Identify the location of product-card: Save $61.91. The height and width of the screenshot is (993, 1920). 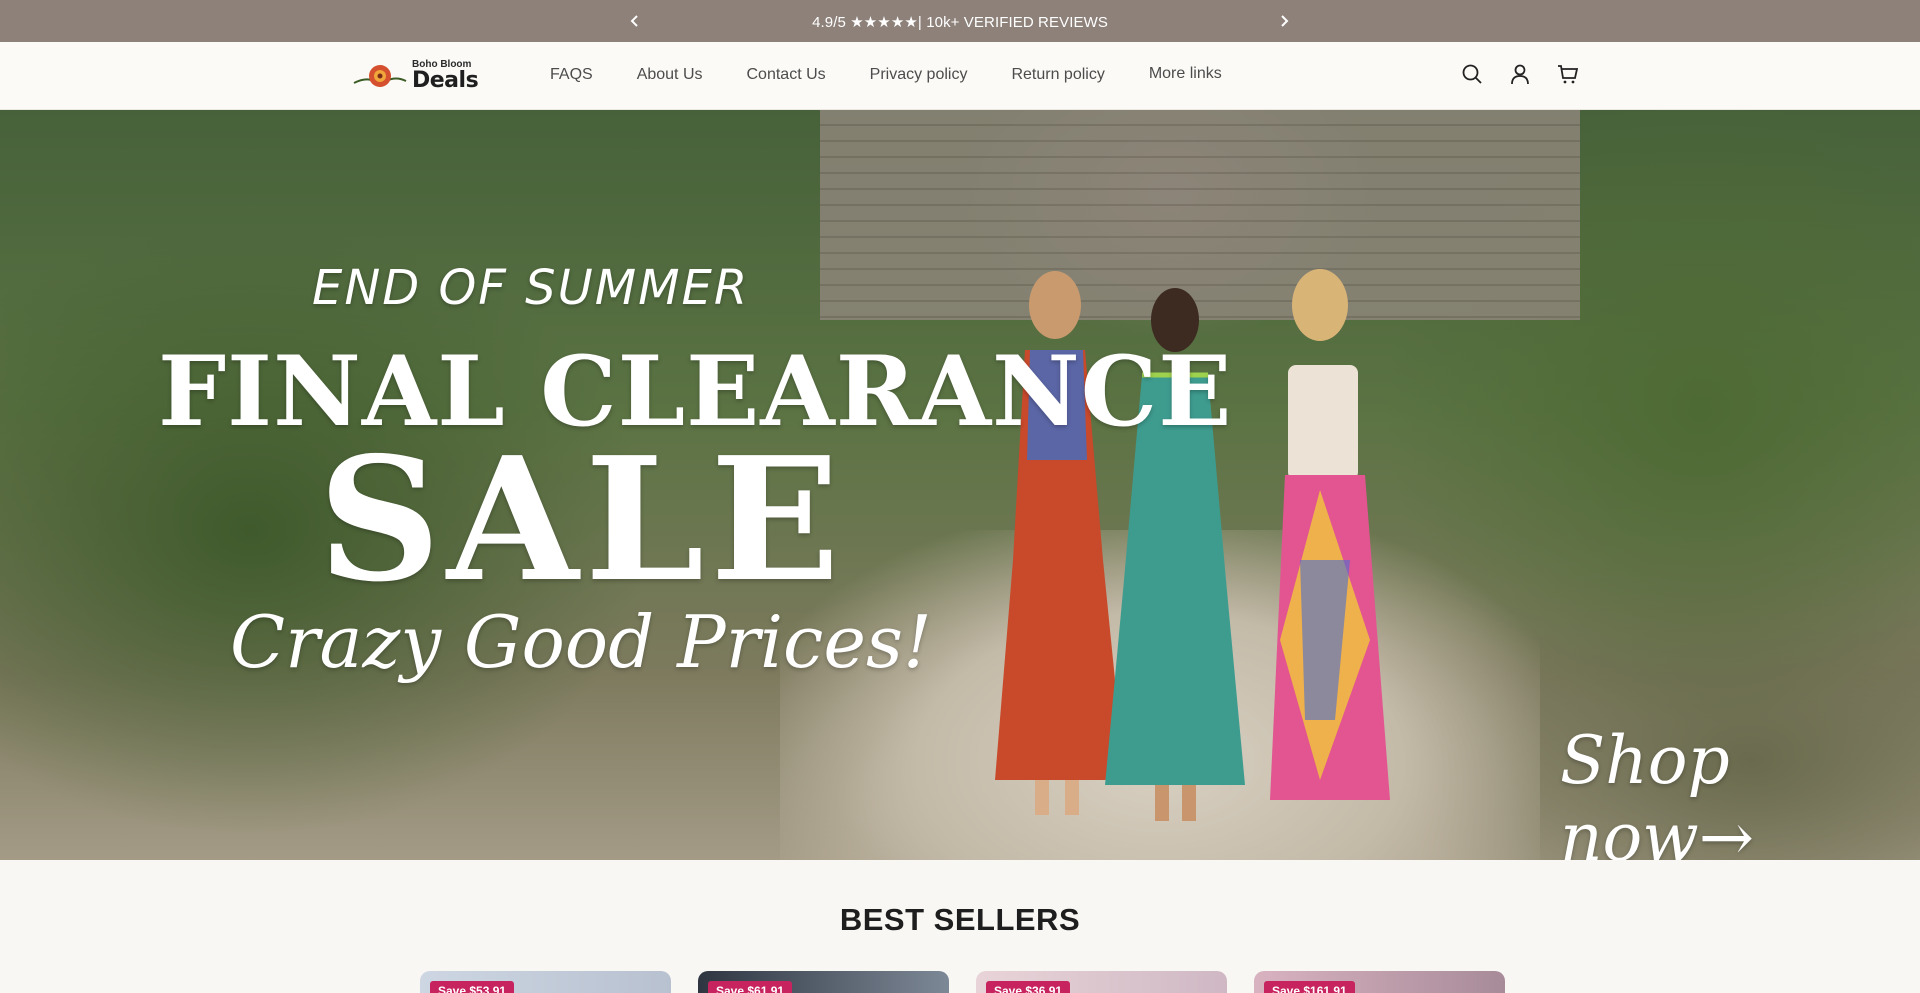
(823, 982).